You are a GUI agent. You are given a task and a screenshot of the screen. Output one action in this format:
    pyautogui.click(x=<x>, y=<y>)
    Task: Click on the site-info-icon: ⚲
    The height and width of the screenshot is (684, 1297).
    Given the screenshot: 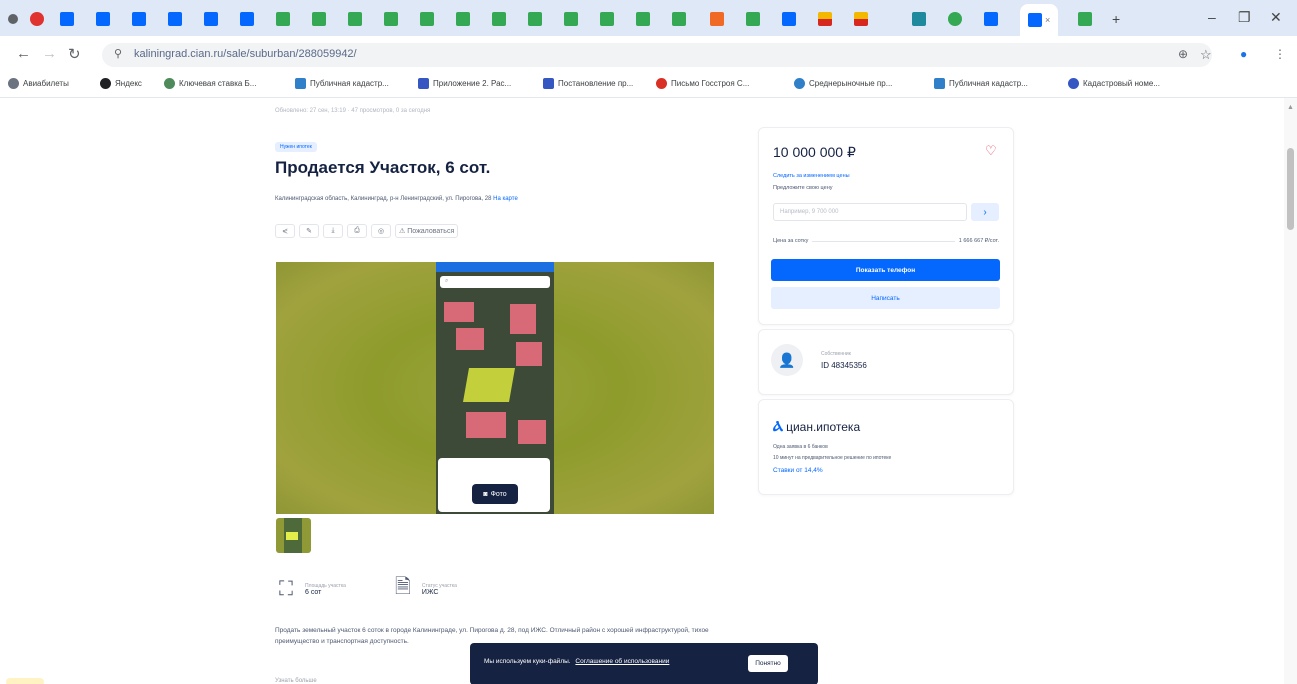 What is the action you would take?
    pyautogui.click(x=118, y=53)
    